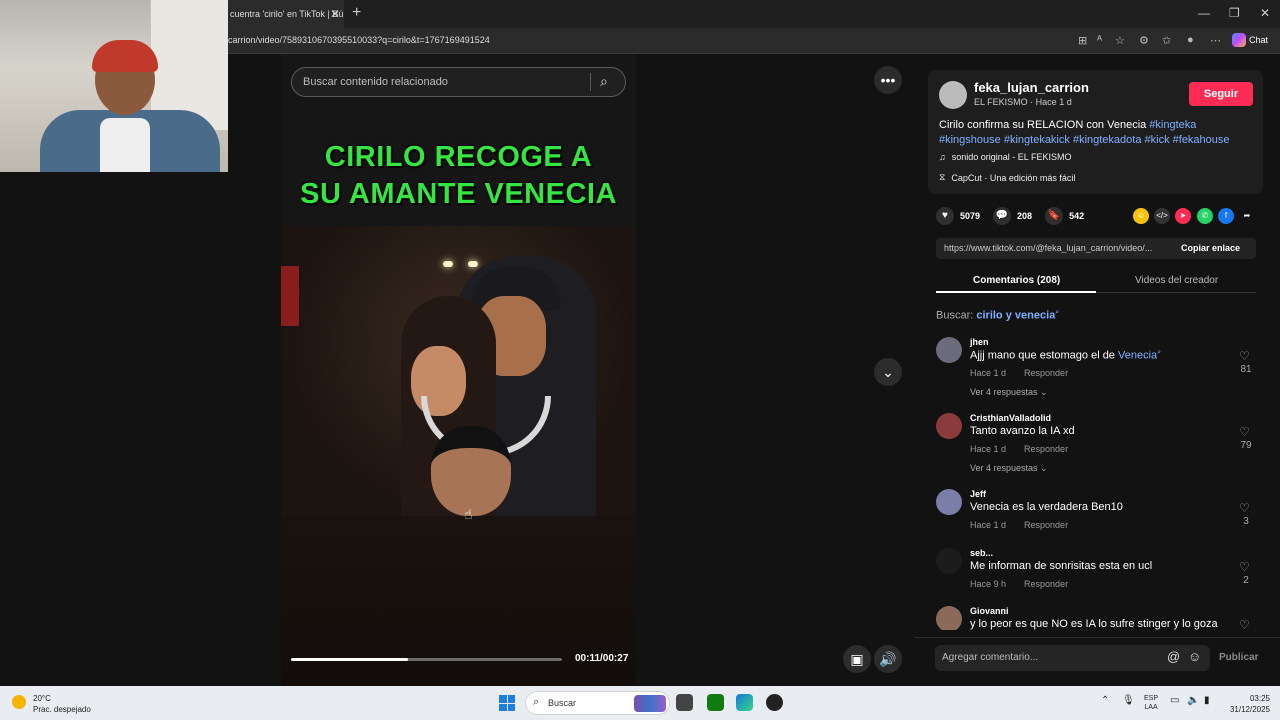  What do you see at coordinates (1010, 418) in the screenshot?
I see `comment-user: CristhianValladolid` at bounding box center [1010, 418].